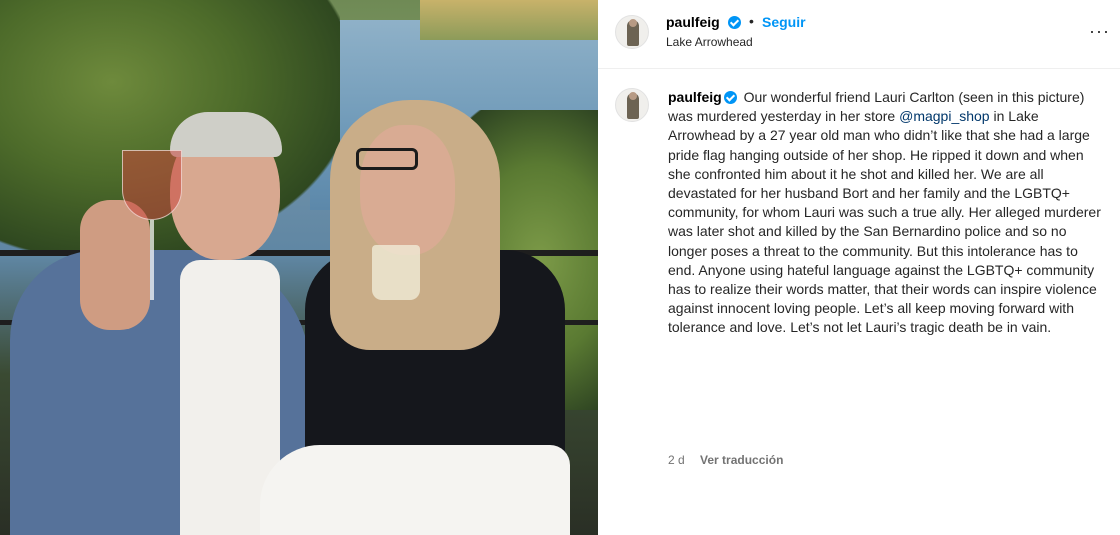  Describe the element at coordinates (226, 134) in the screenshot. I see `man-hair` at that location.